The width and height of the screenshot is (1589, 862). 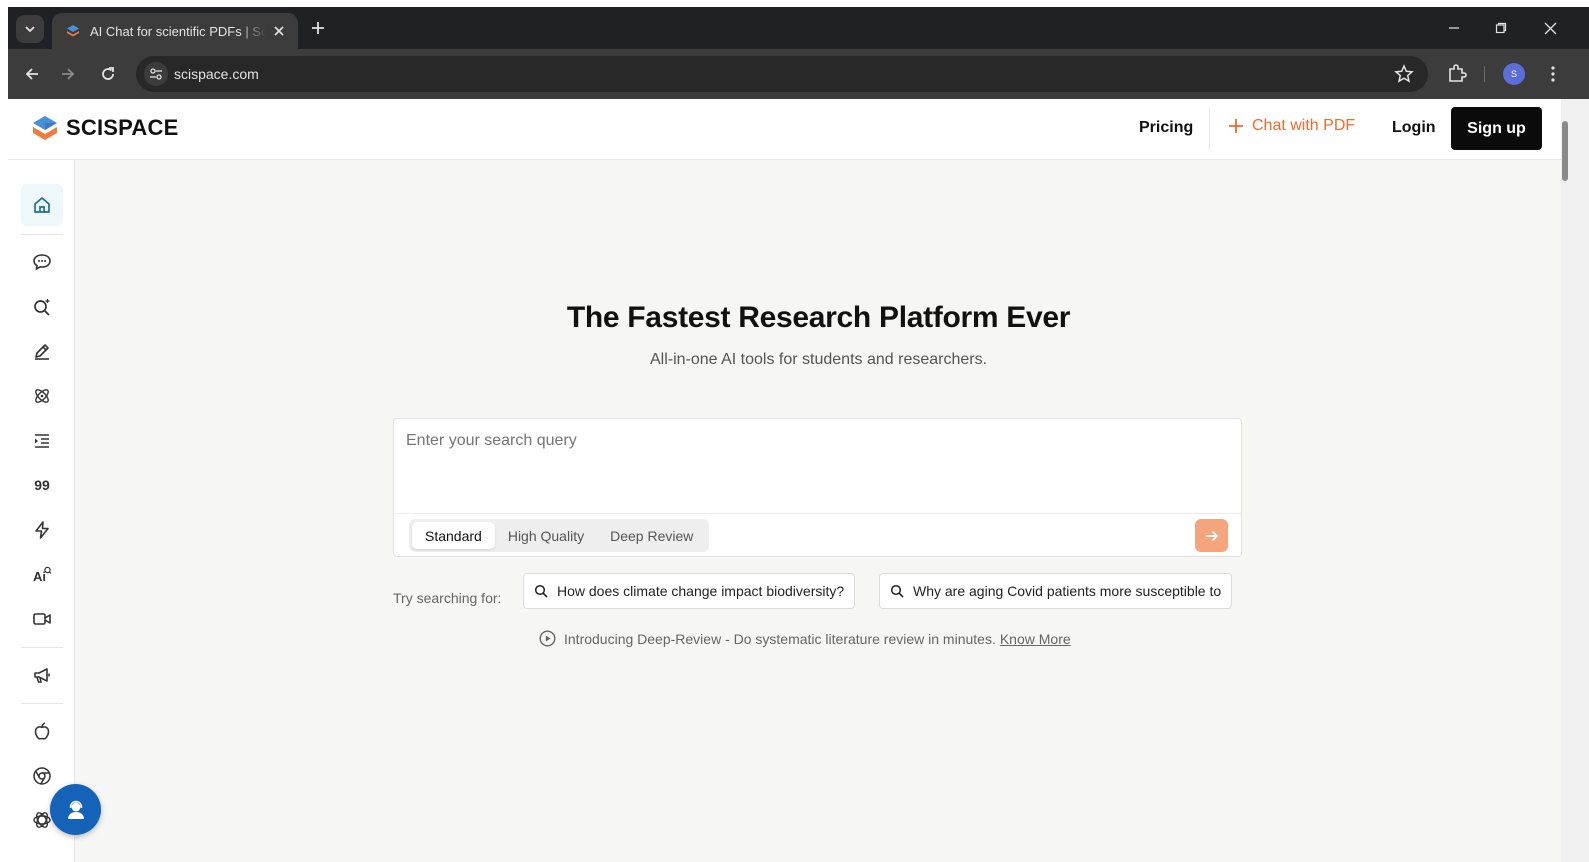 I want to click on scispace-logo: SCISPACE, so click(x=105, y=128).